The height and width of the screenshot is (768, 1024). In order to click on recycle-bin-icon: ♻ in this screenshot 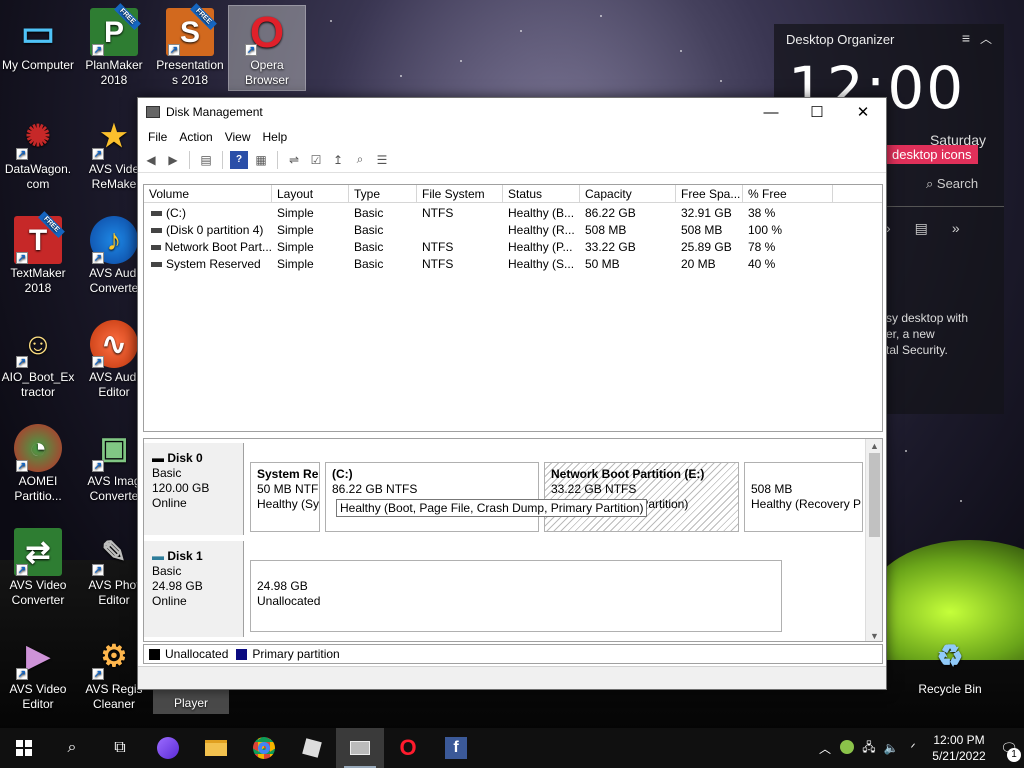, I will do `click(950, 656)`.